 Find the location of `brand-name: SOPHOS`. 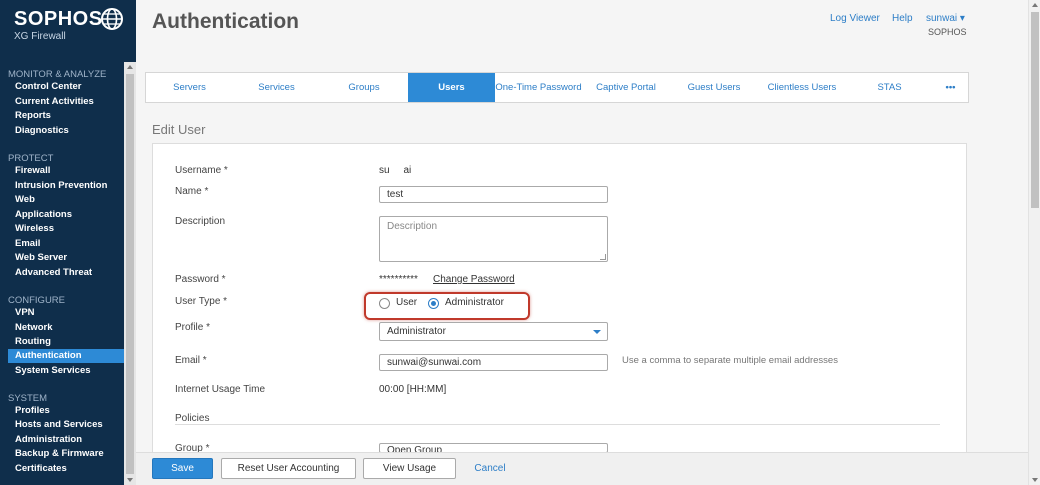

brand-name: SOPHOS is located at coordinates (58, 19).